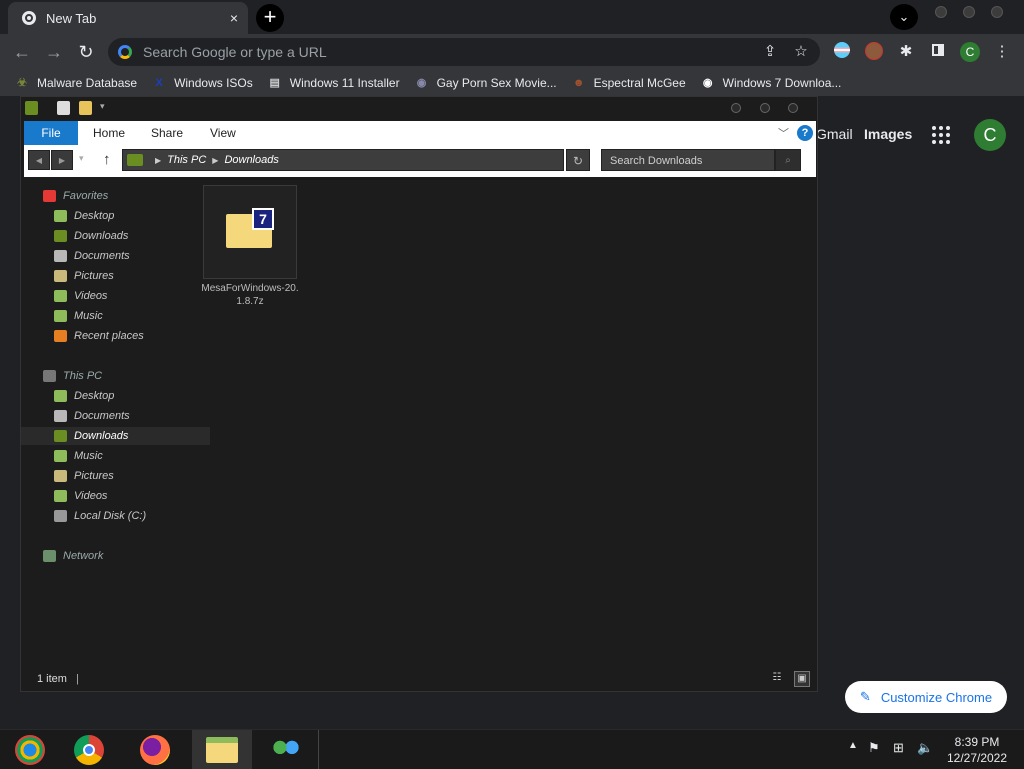 The width and height of the screenshot is (1024, 769). What do you see at coordinates (805, 133) in the screenshot?
I see `help-icon: ?` at bounding box center [805, 133].